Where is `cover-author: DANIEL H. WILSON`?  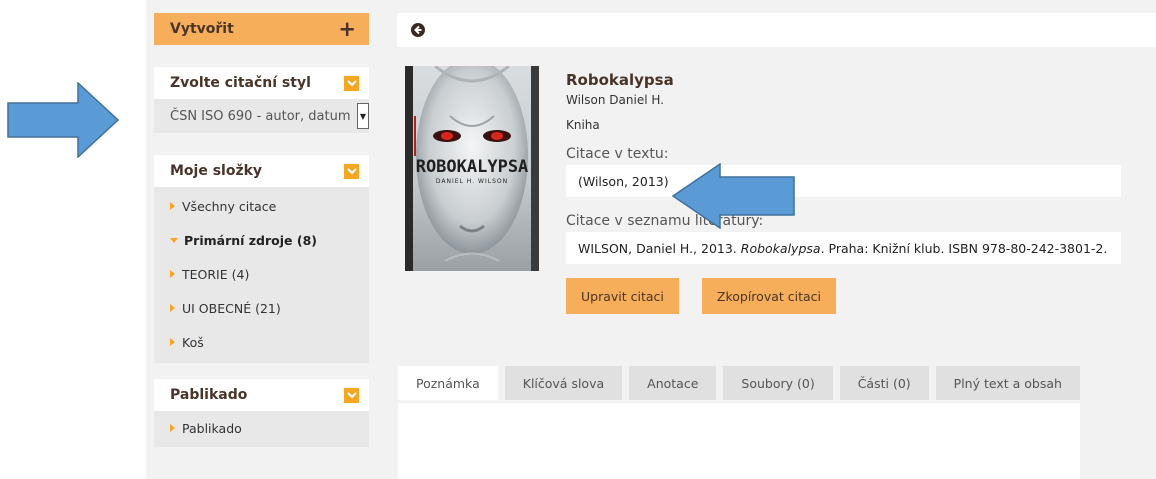
cover-author: DANIEL H. WILSON is located at coordinates (472, 181).